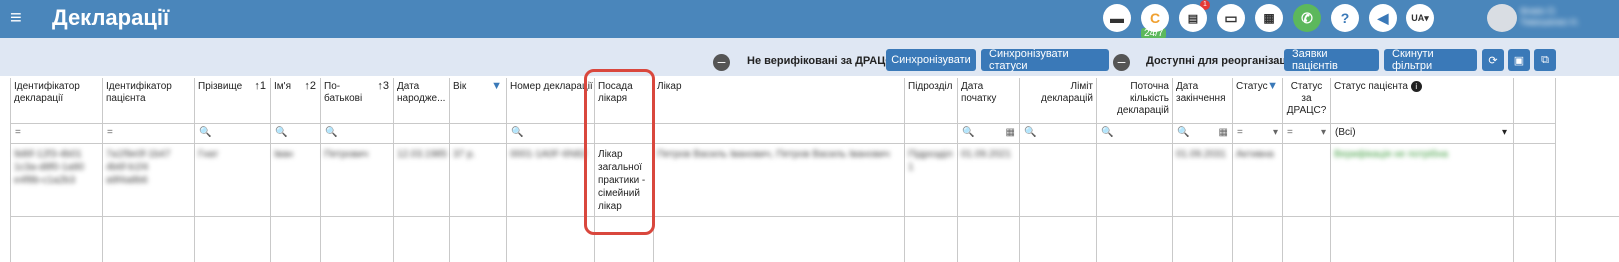  Describe the element at coordinates (111, 17) in the screenshot. I see `page-title: Декларації` at that location.